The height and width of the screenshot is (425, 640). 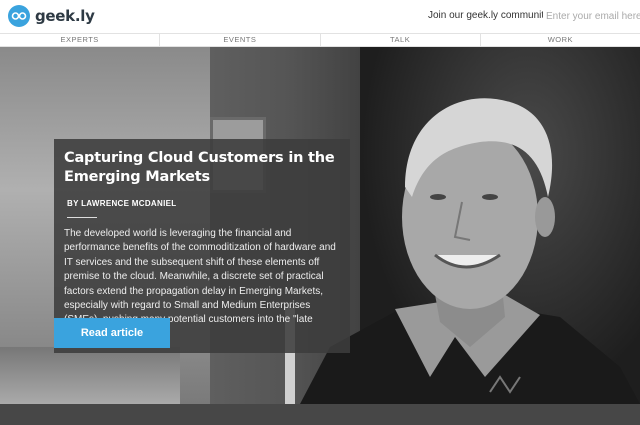 I want to click on brand-name: geek.ly, so click(x=65, y=16).